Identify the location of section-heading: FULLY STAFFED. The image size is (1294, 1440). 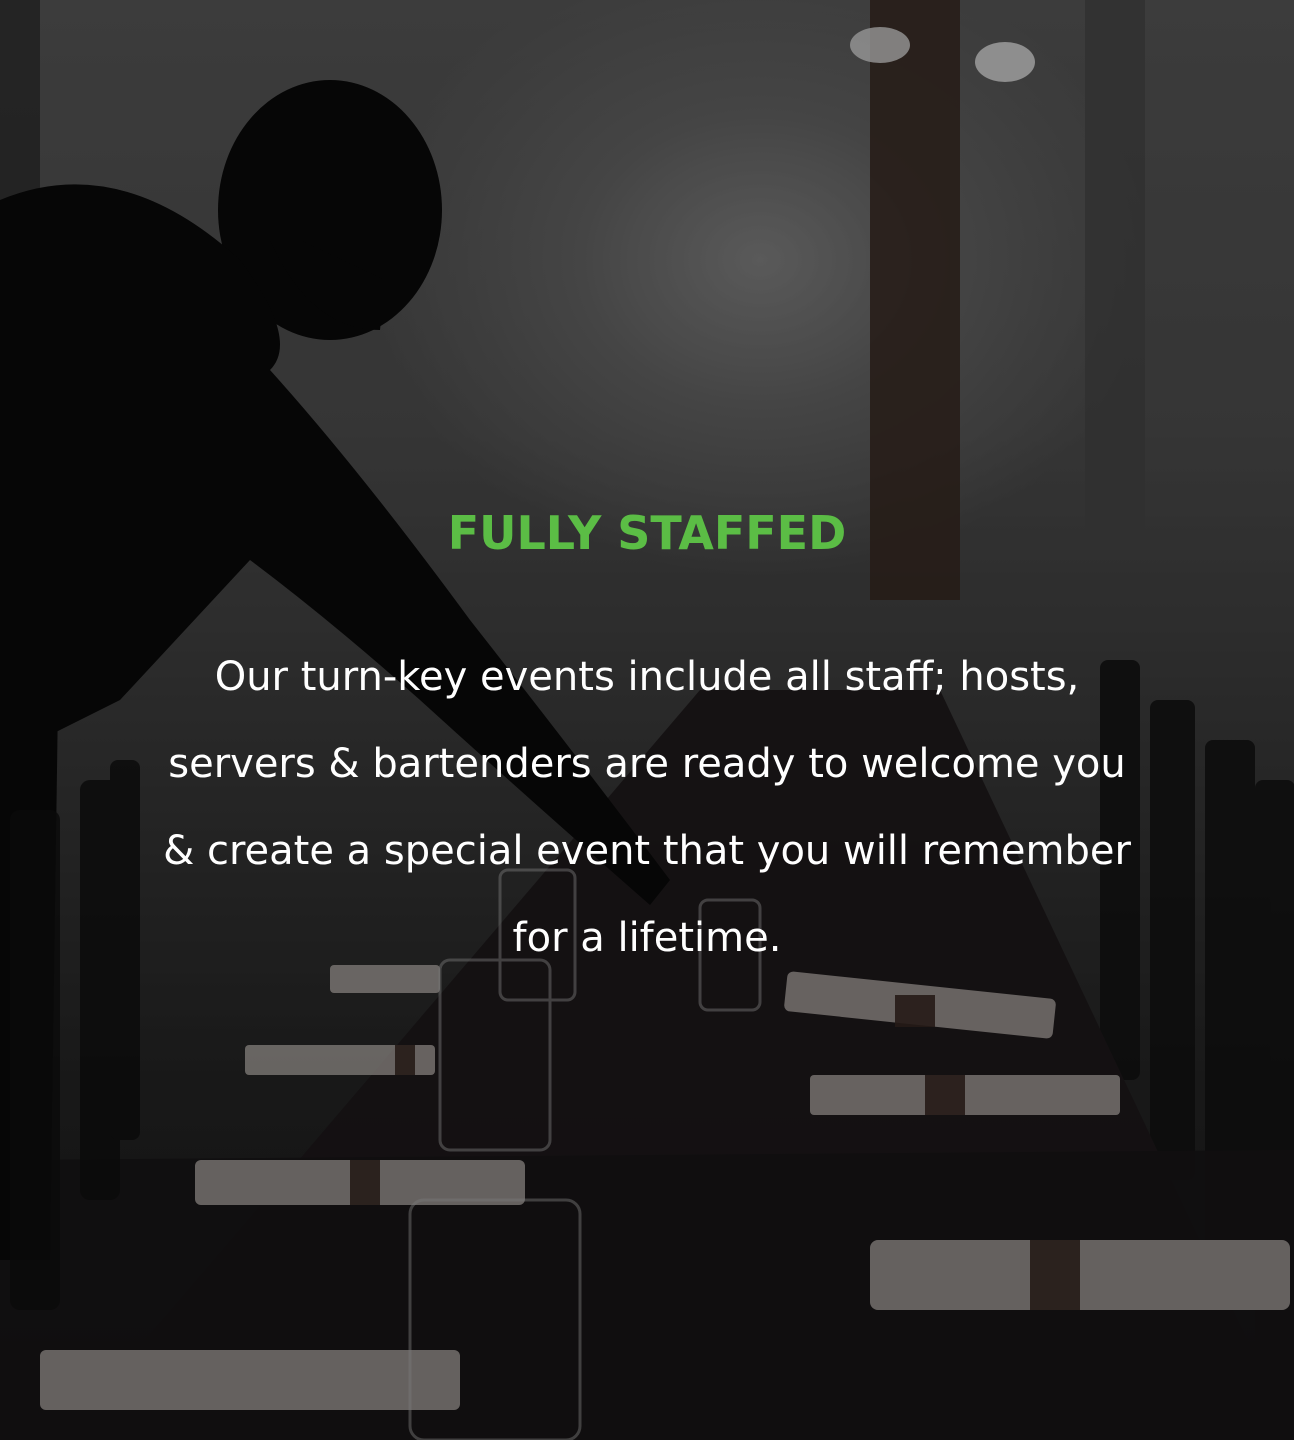
(647, 533).